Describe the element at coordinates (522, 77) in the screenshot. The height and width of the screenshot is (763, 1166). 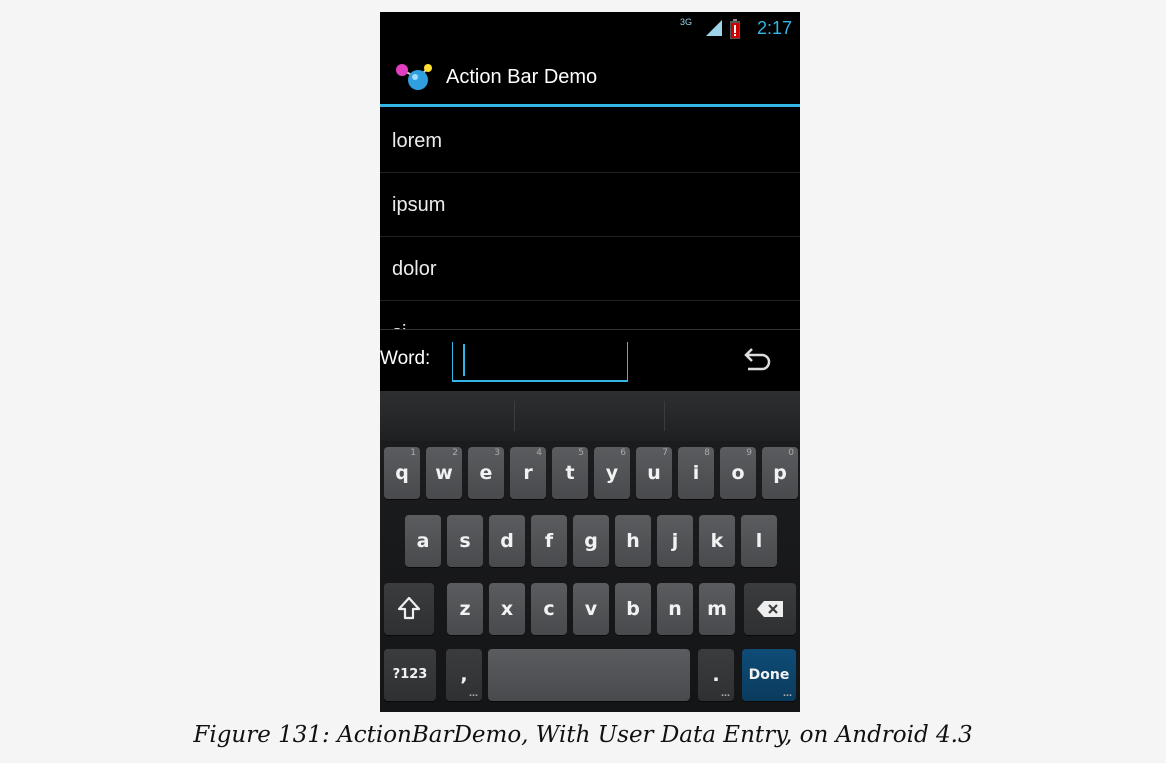
I see `app-title: Action Bar Demo` at that location.